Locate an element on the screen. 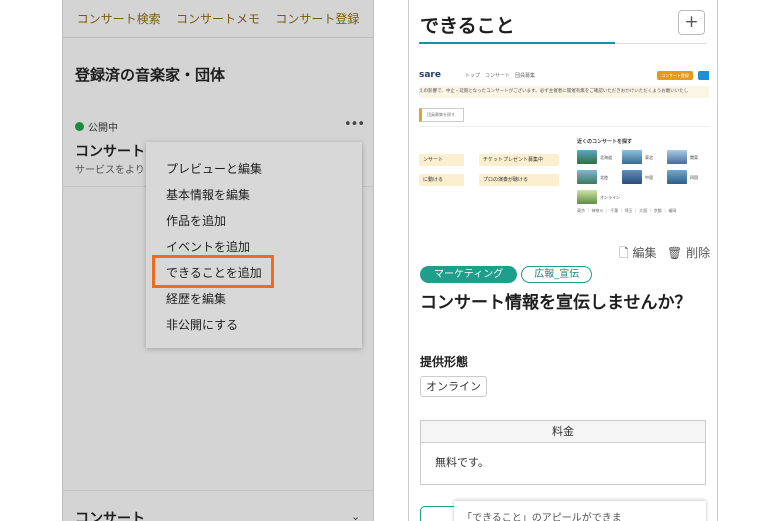 Image resolution: width=780 pixels, height=521 pixels. menu-item-edit-basic-info: 基本情報を編集 is located at coordinates (254, 195).